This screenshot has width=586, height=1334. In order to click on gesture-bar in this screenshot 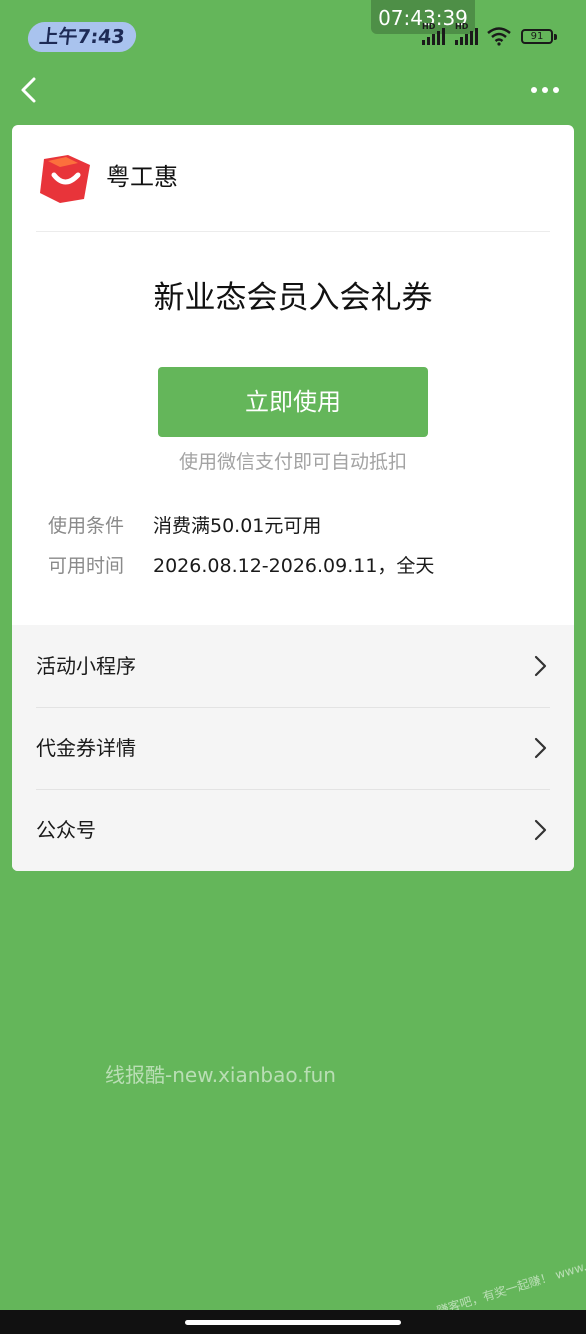, I will do `click(293, 1322)`.